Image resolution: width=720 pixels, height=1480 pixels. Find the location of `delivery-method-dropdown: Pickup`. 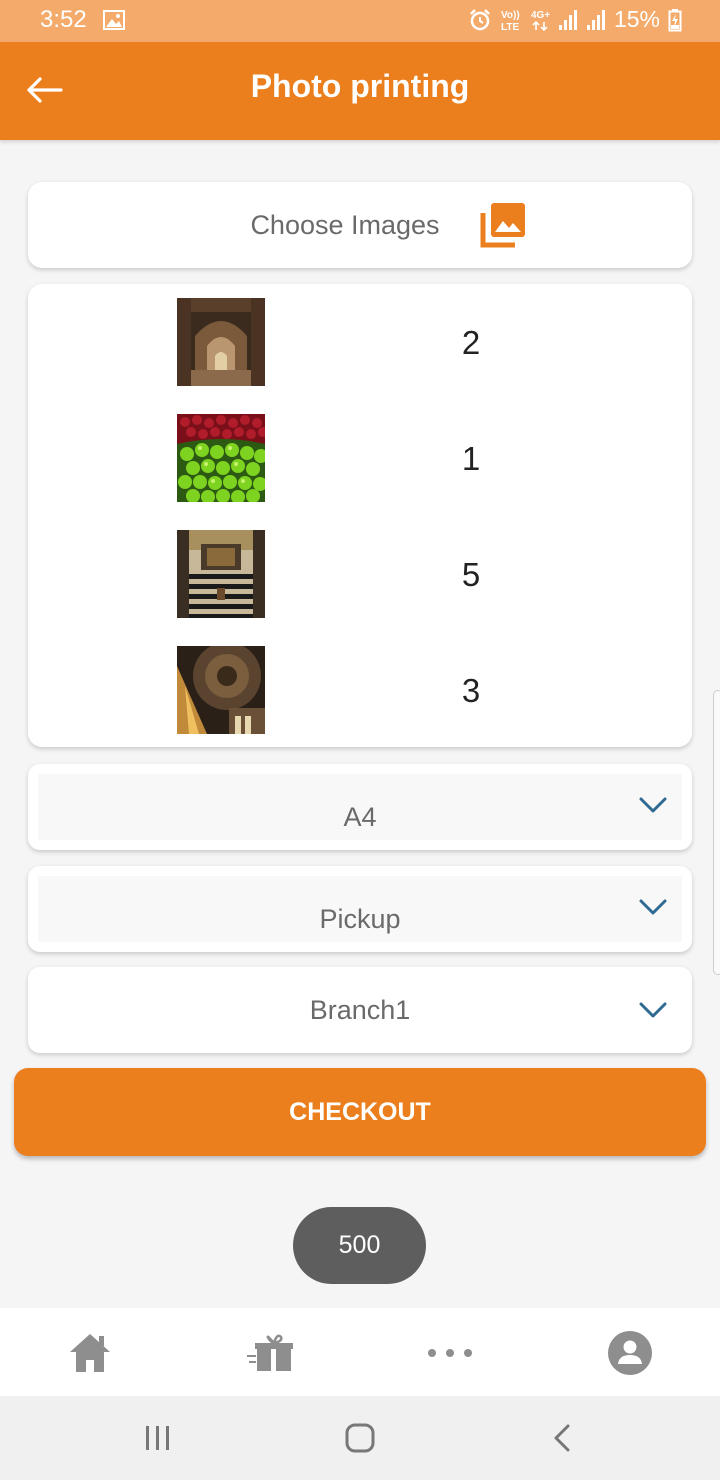

delivery-method-dropdown: Pickup is located at coordinates (360, 909).